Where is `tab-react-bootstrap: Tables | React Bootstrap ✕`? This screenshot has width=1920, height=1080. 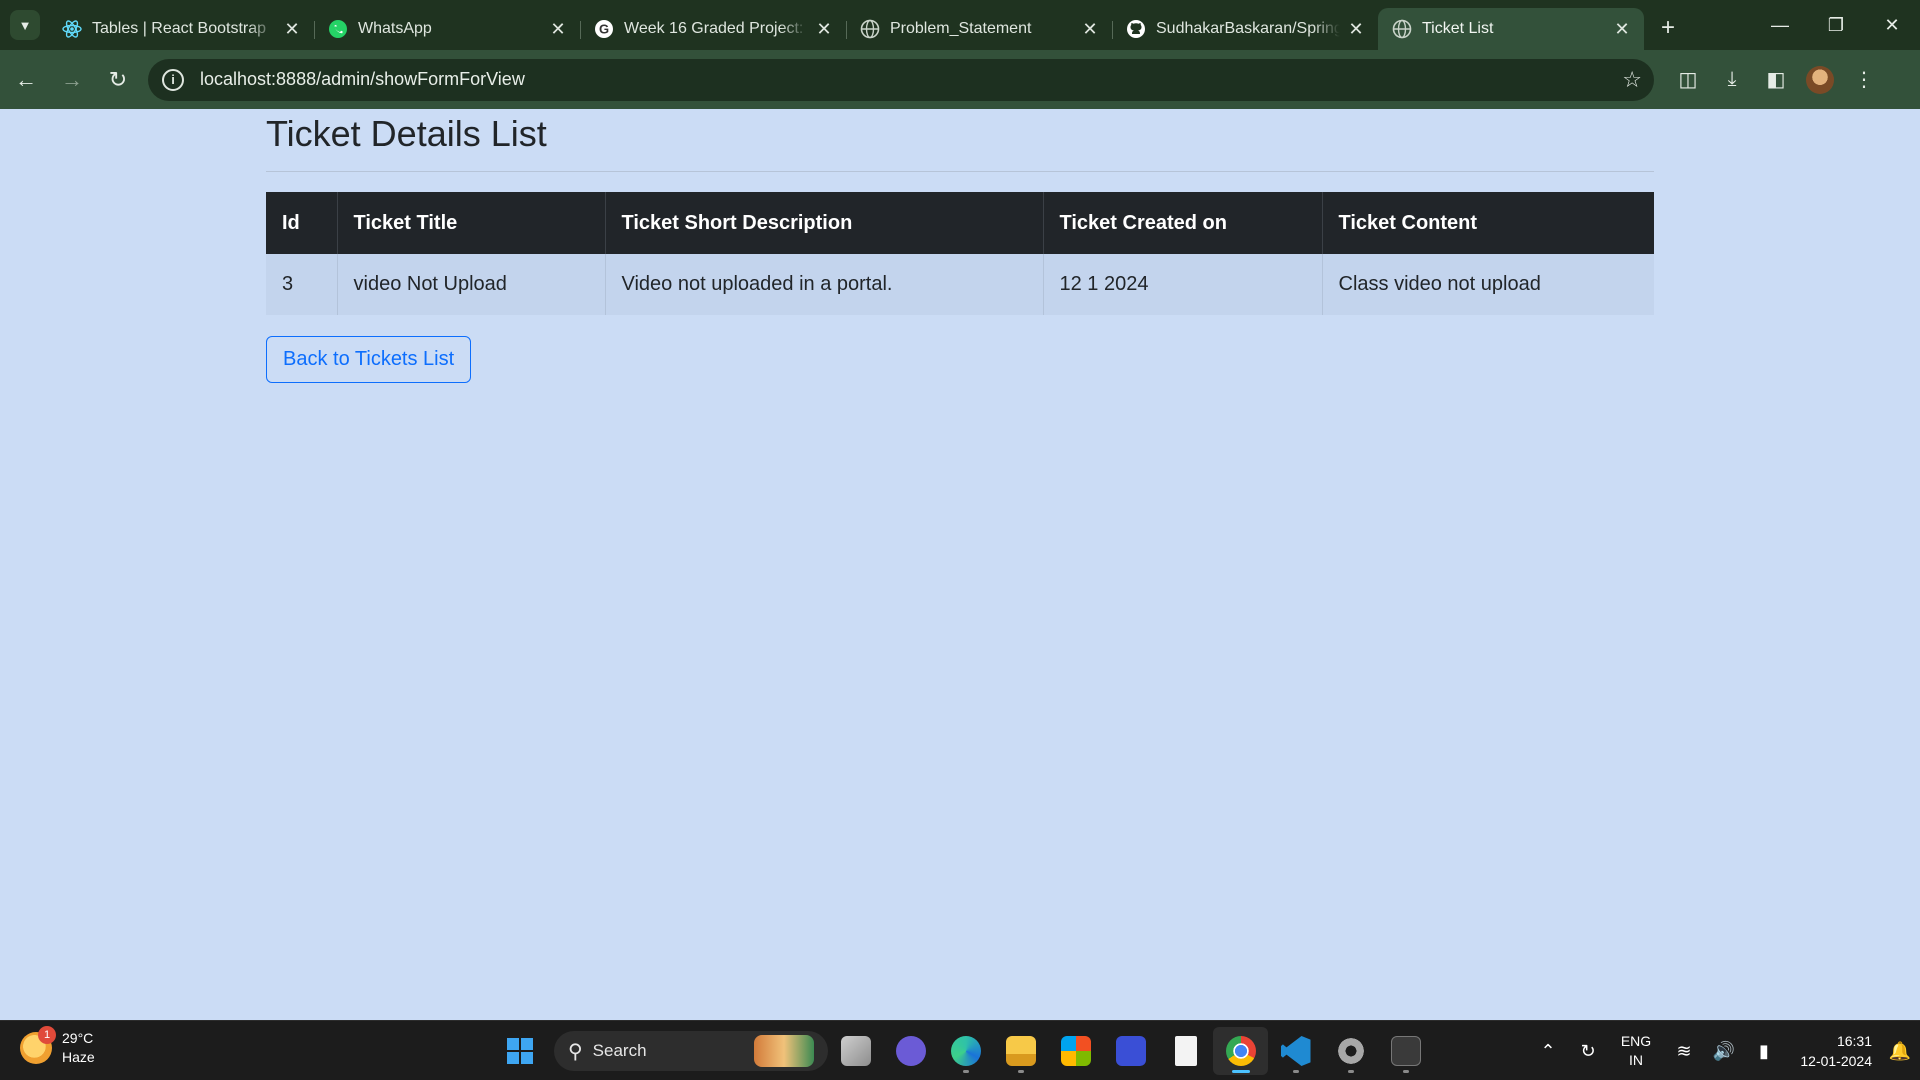
tab-react-bootstrap: Tables | React Bootstrap ✕ is located at coordinates (181, 29).